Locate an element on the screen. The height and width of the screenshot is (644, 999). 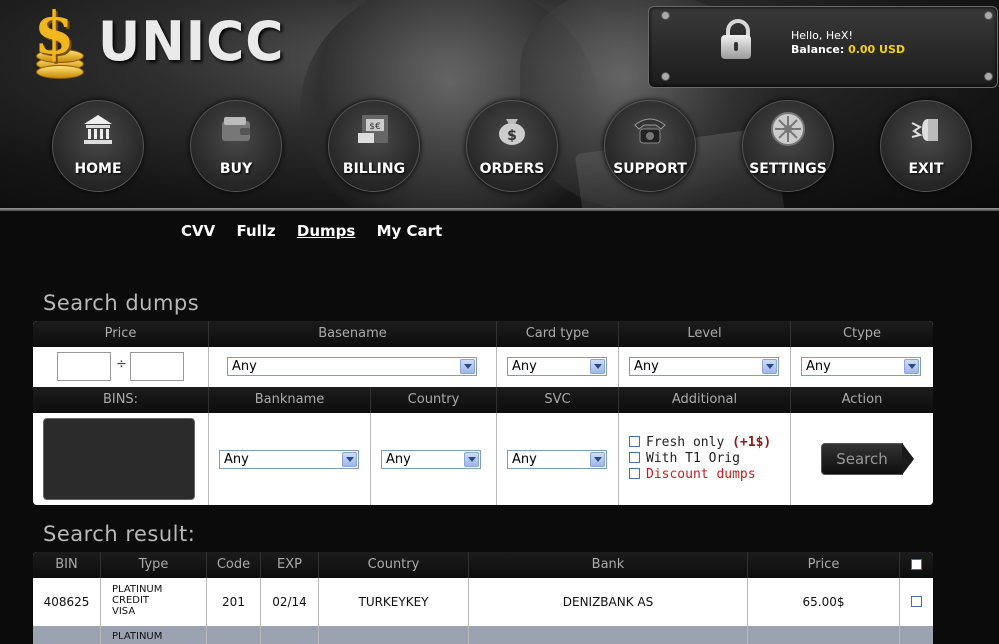
dollar-coins-icon: $ is located at coordinates (58, 39).